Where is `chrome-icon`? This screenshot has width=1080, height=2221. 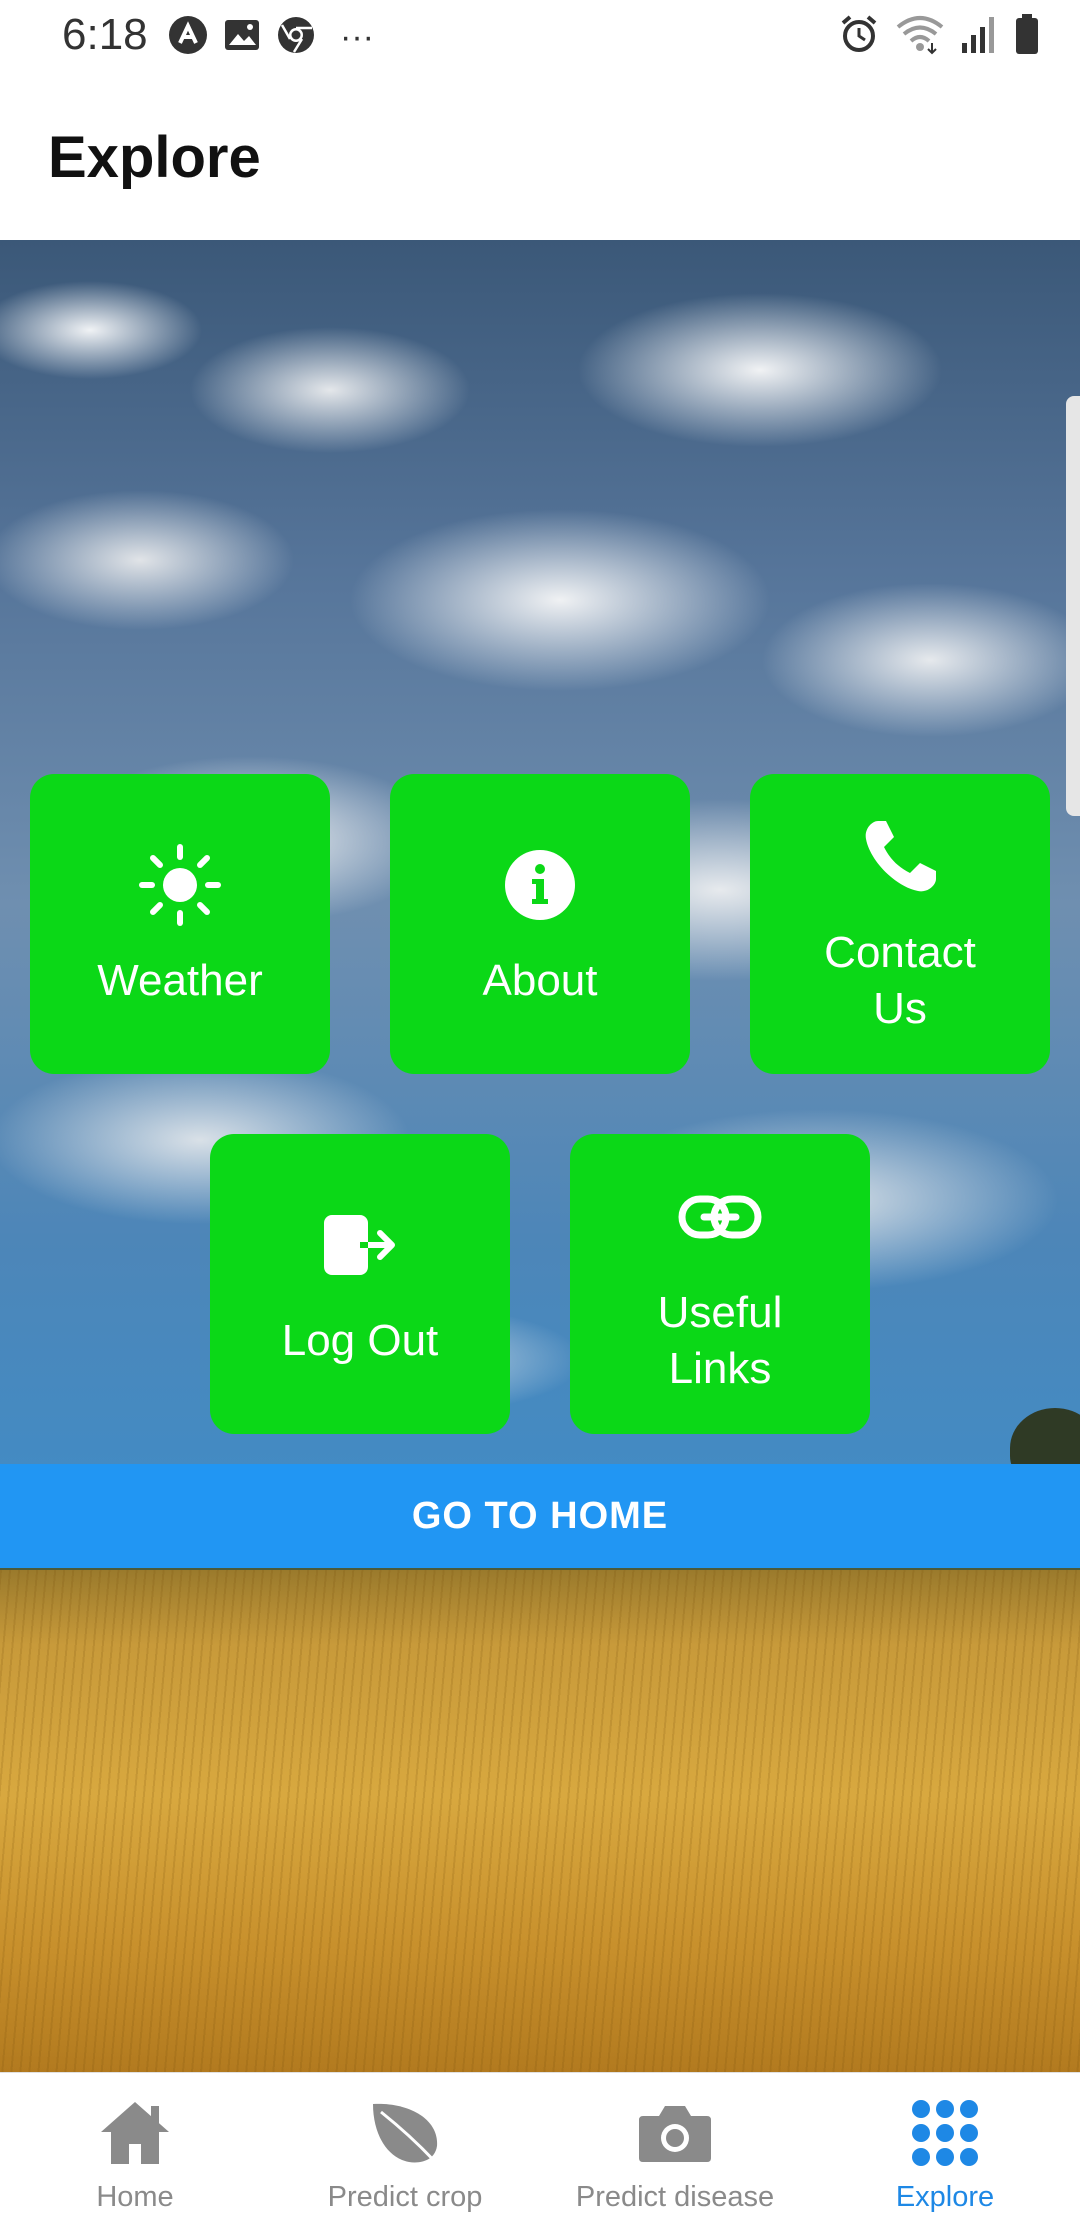 chrome-icon is located at coordinates (296, 37).